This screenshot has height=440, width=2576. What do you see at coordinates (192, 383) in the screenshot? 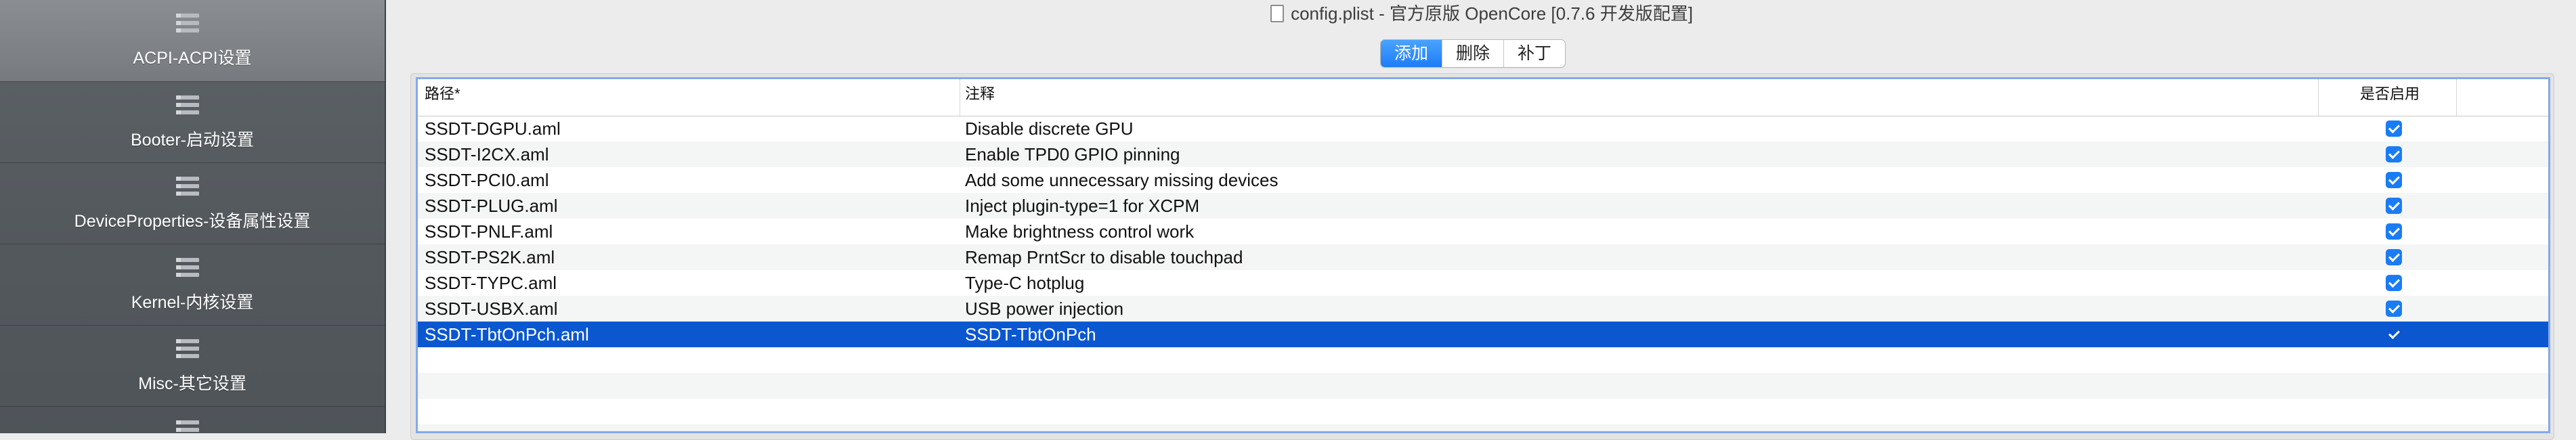
I see `sidebar-item-label: Misc-其它设置` at bounding box center [192, 383].